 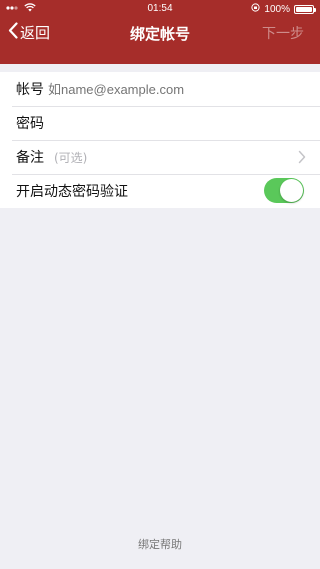 I want to click on orientation-lock-icon, so click(x=256, y=9).